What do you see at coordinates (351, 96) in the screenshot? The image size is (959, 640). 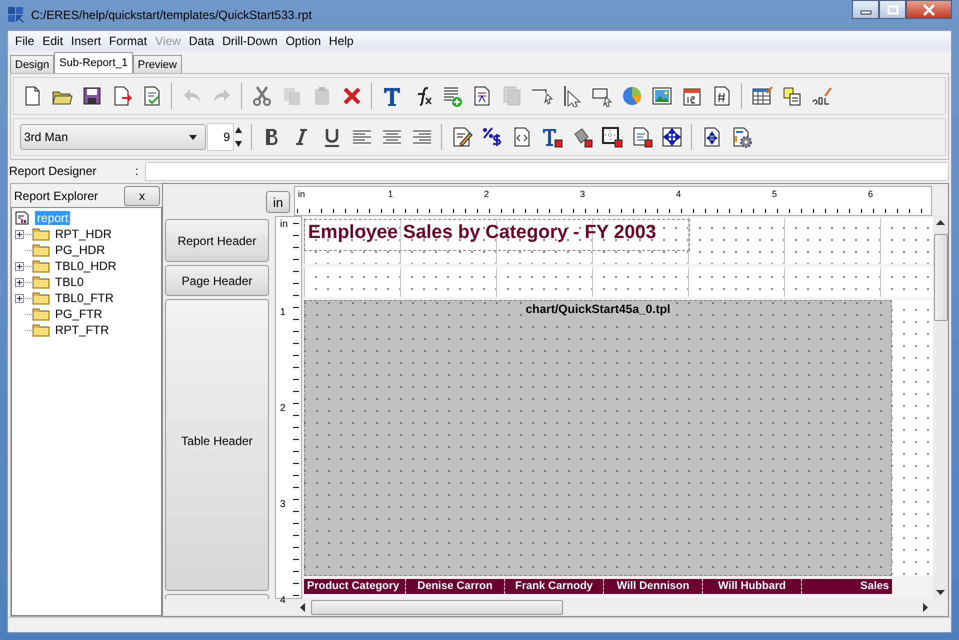 I see `delete-icon` at bounding box center [351, 96].